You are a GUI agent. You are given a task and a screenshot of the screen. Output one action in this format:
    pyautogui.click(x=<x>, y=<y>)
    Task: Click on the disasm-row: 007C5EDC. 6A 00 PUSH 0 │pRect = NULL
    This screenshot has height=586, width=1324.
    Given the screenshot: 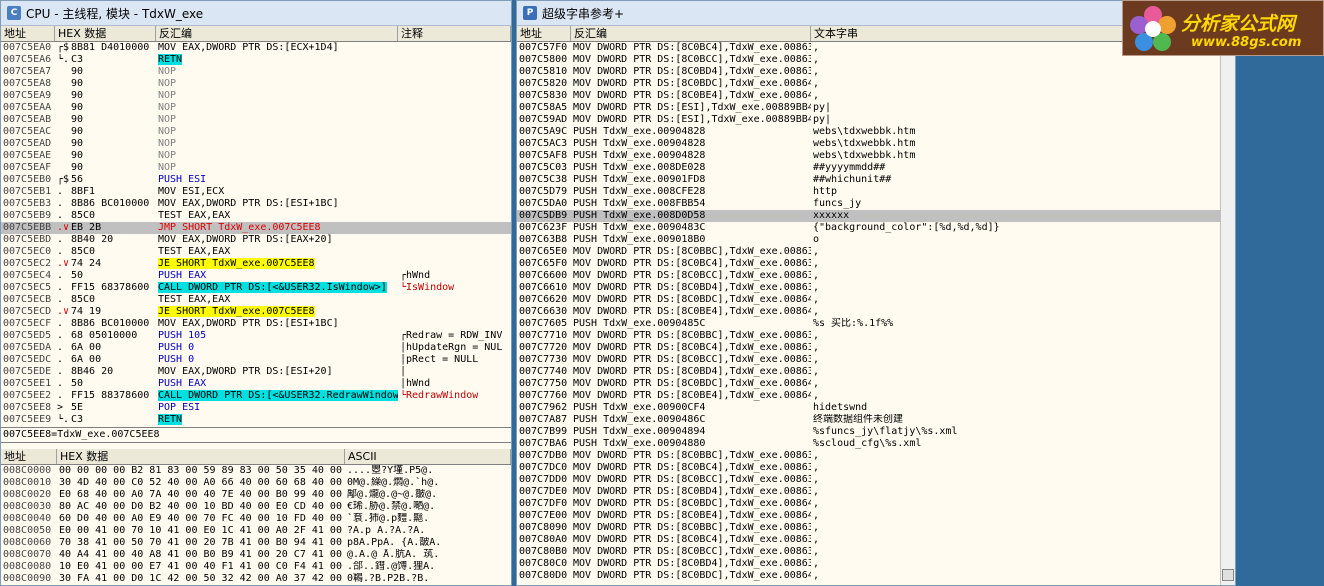 What is the action you would take?
    pyautogui.click(x=256, y=360)
    